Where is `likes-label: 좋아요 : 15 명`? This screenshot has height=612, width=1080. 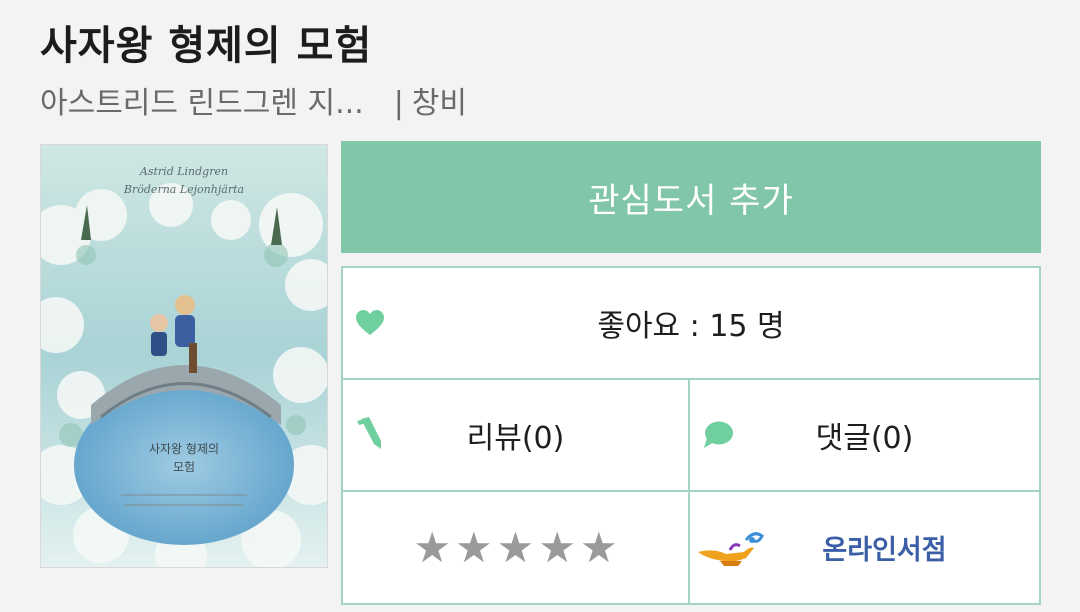
likes-label: 좋아요 : 15 명 is located at coordinates (691, 326).